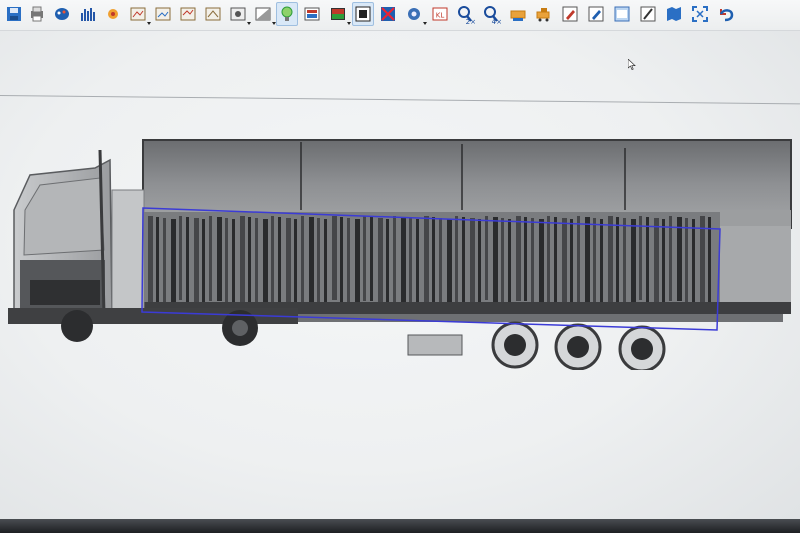 The image size is (800, 533). What do you see at coordinates (470, 22) in the screenshot?
I see `zoom-2x-label: 2×` at bounding box center [470, 22].